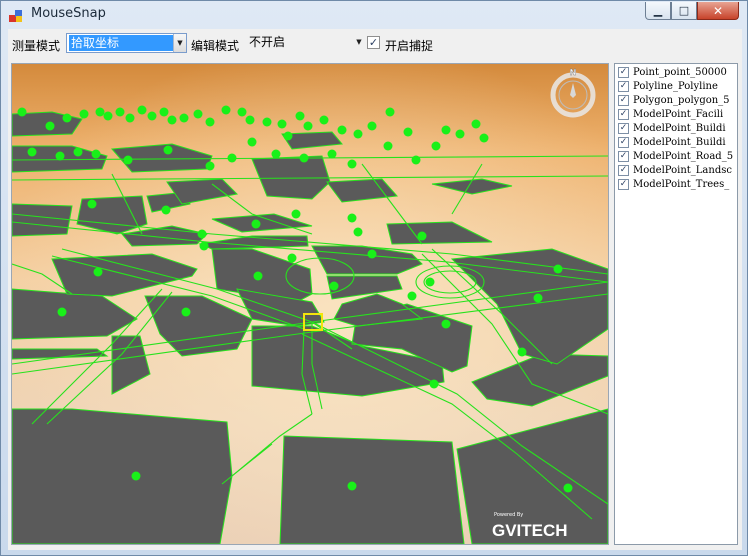 This screenshot has height=556, width=748. What do you see at coordinates (658, 11) in the screenshot?
I see `minimize-button: ▁` at bounding box center [658, 11].